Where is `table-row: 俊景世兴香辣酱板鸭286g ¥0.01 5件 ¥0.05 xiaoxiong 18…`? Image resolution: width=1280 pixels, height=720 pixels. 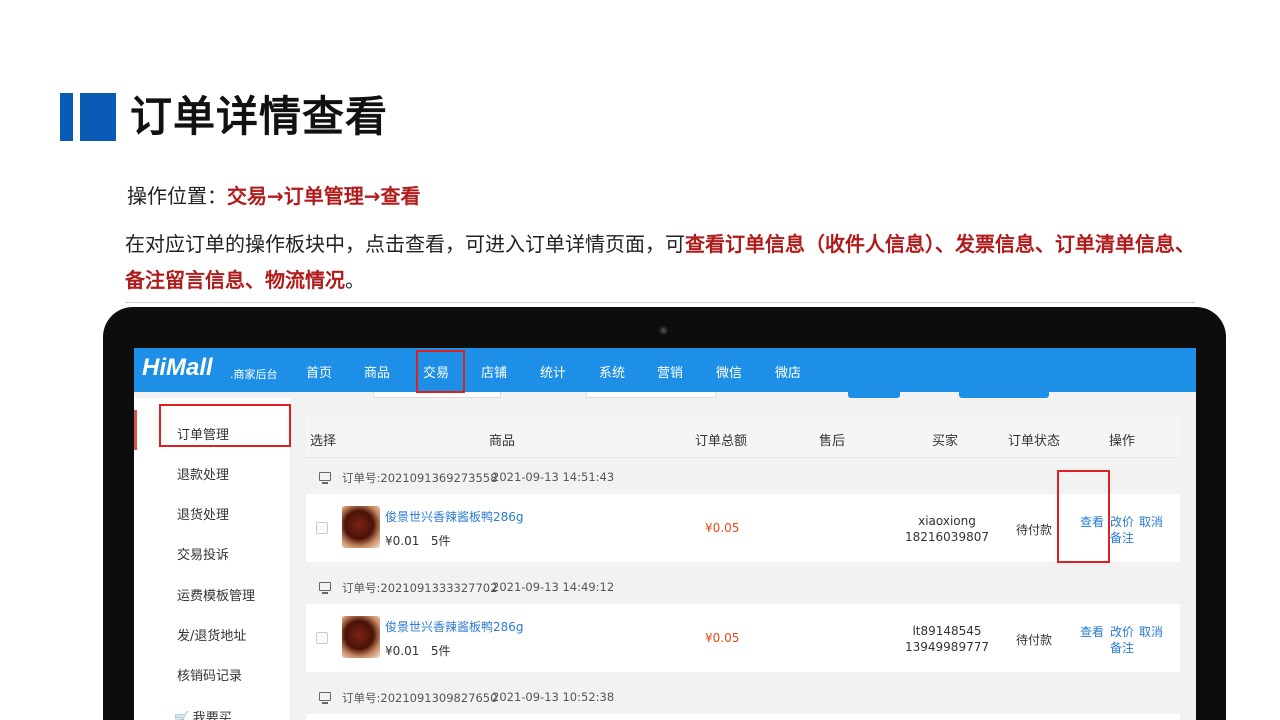
table-row: 俊景世兴香辣酱板鸭286g ¥0.01 5件 ¥0.05 xiaoxiong 18… is located at coordinates (743, 528).